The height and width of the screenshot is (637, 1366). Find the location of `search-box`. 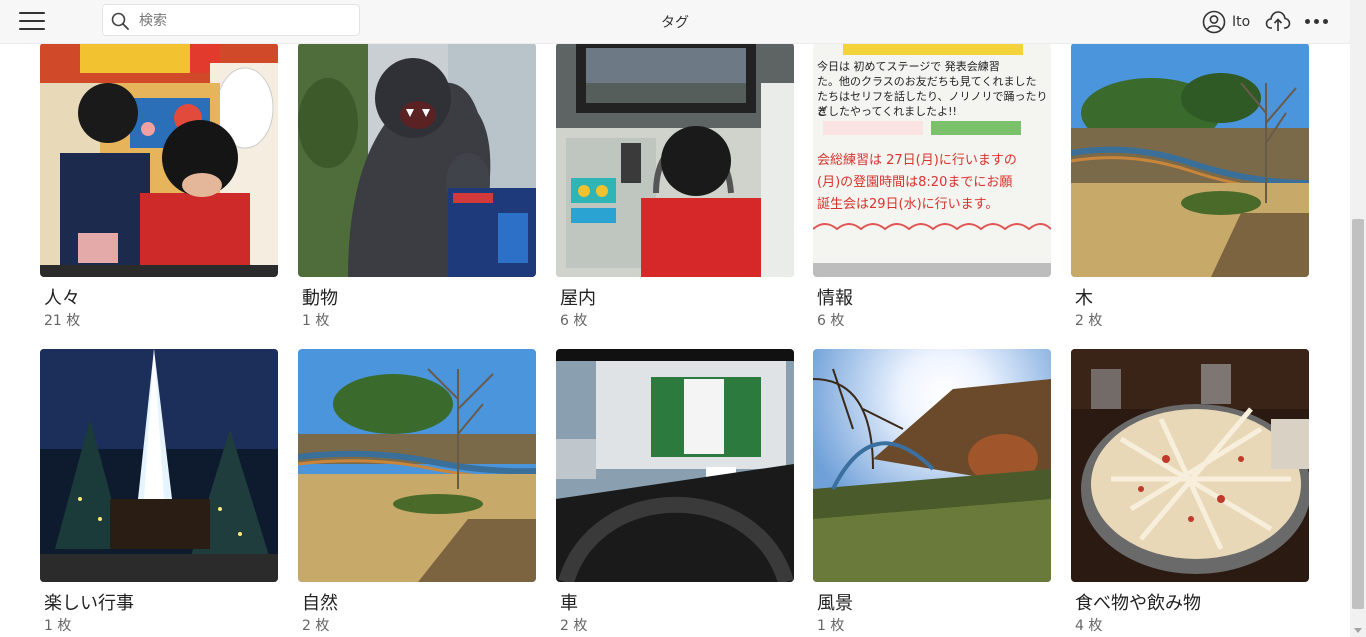

search-box is located at coordinates (231, 20).